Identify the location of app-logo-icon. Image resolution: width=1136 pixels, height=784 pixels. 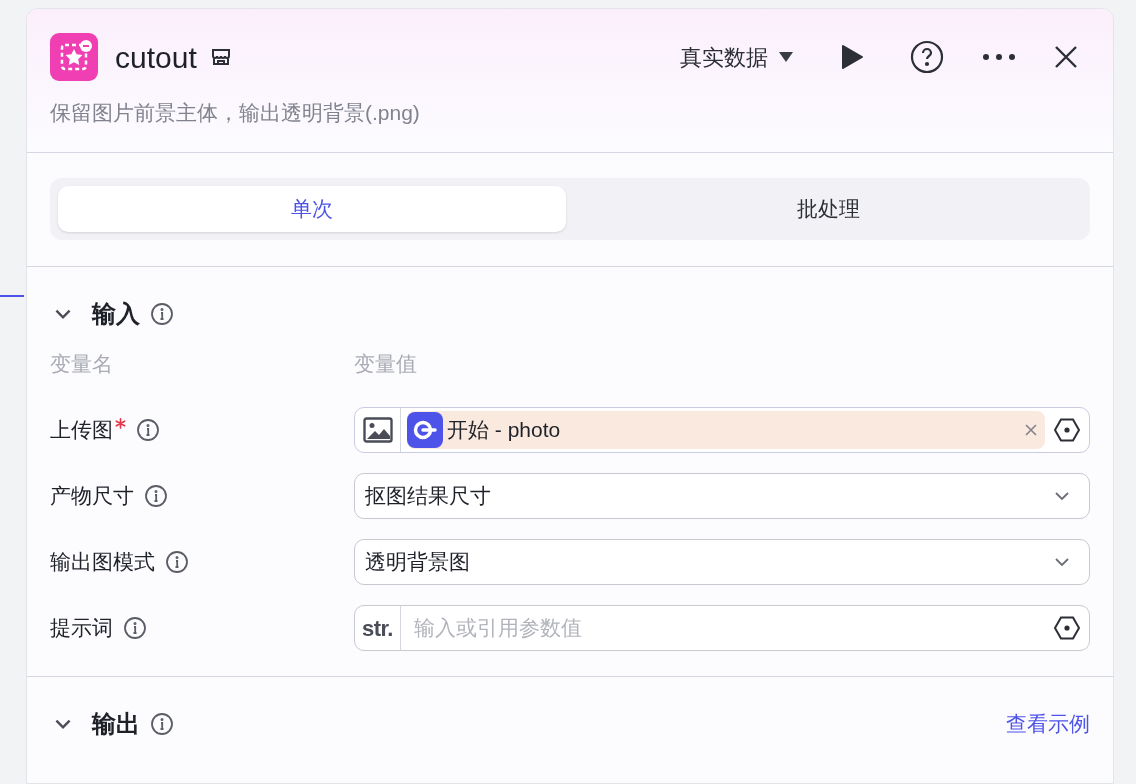
(74, 57).